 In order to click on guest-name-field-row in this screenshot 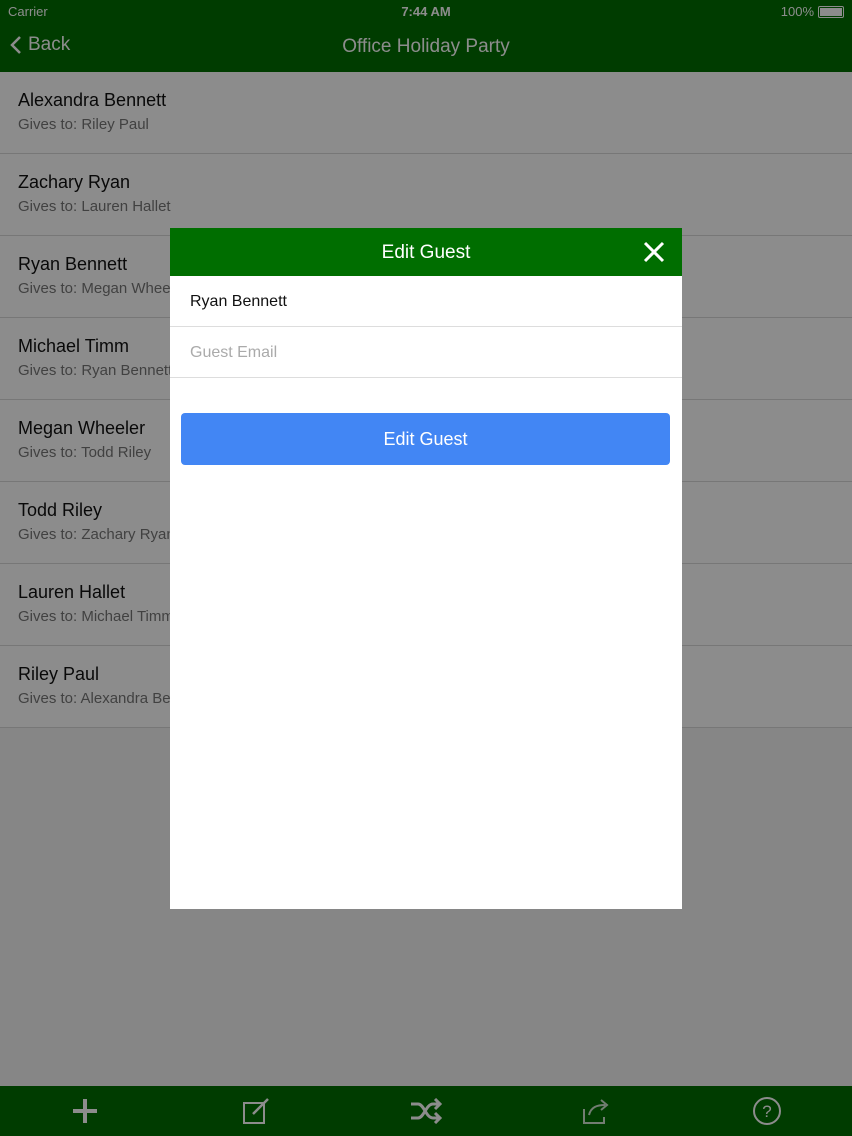, I will do `click(426, 302)`.